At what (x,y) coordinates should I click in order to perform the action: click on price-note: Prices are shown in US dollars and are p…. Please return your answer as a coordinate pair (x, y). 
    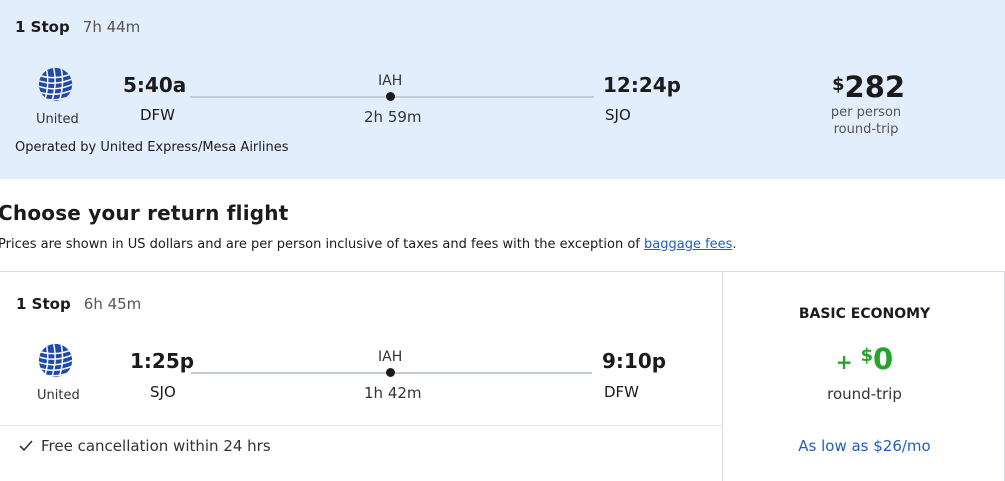
    Looking at the image, I should click on (368, 244).